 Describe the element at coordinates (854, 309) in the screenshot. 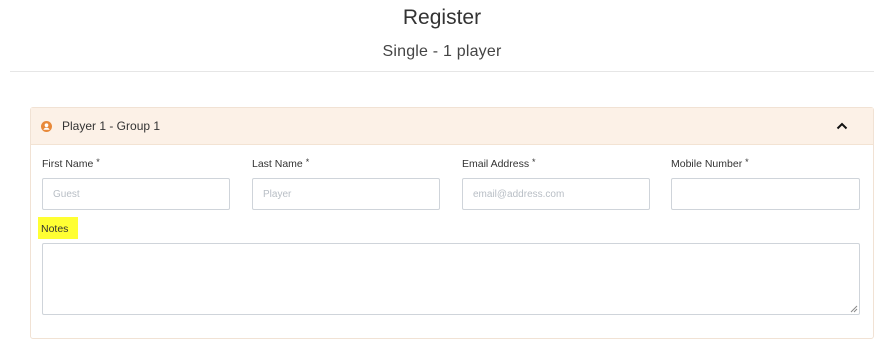

I see `resize-grip-icon` at that location.